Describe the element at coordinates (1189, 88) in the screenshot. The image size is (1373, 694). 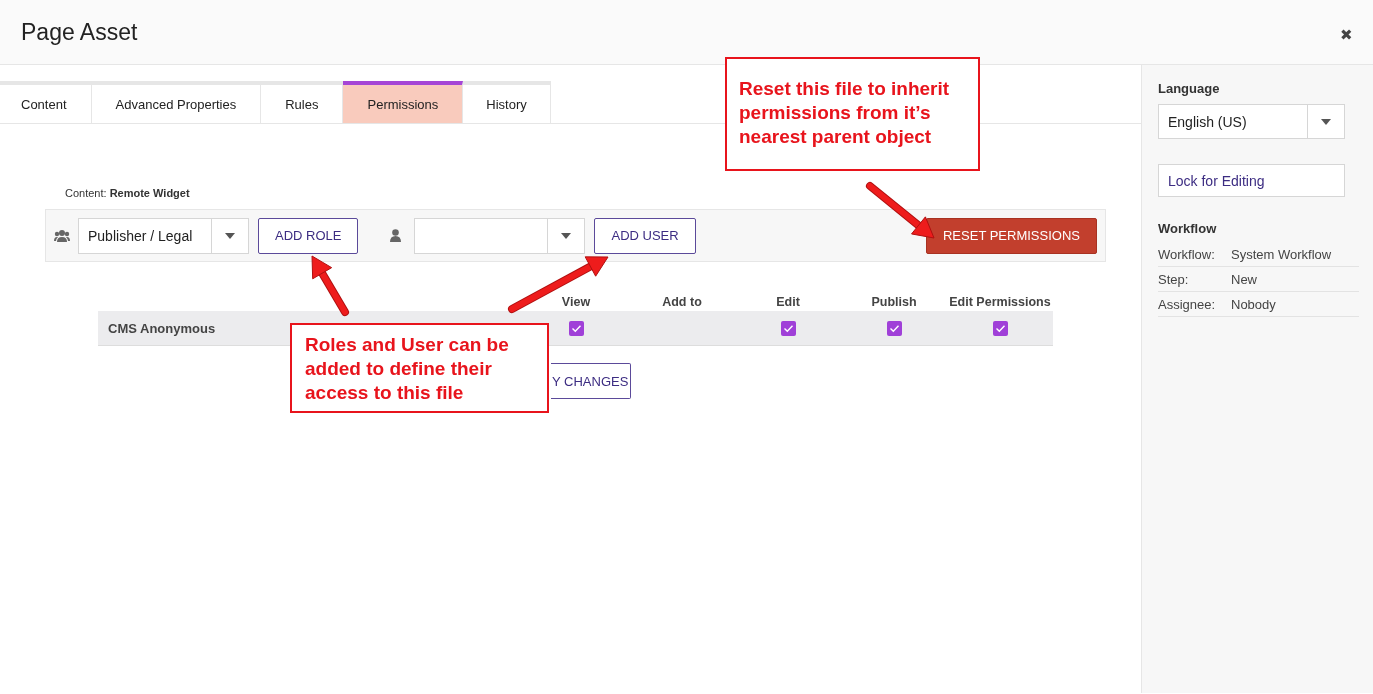
I see `language-label: Language` at that location.